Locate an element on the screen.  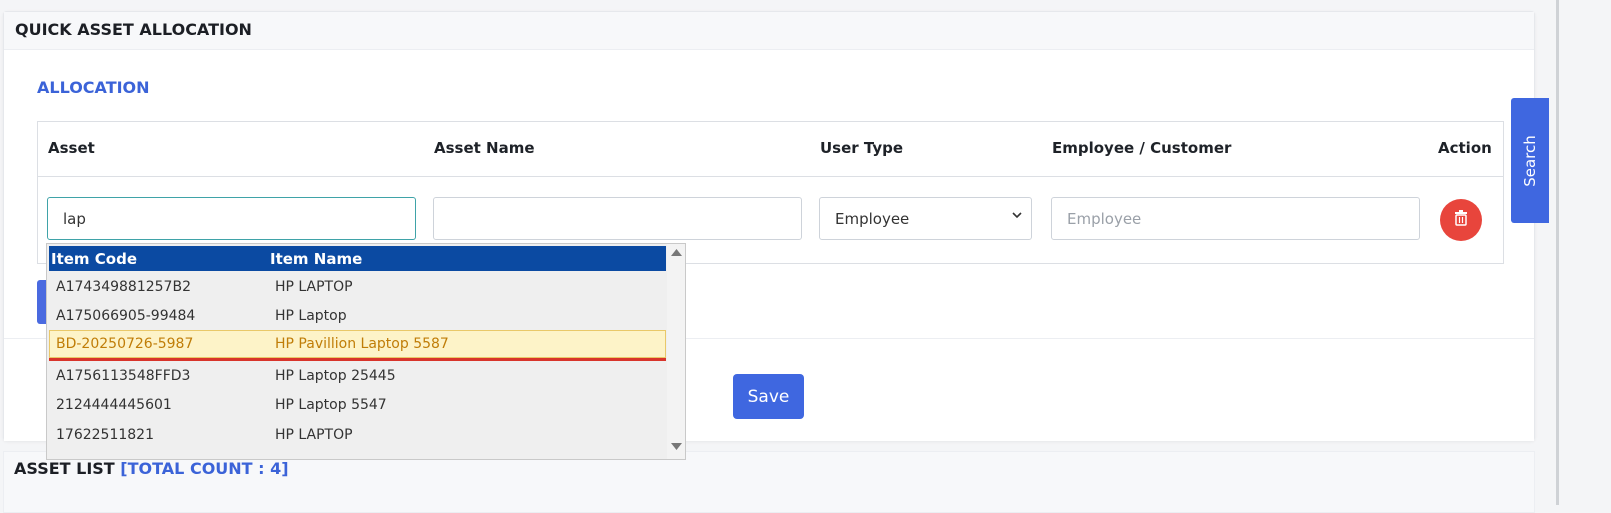
dropdown-header-name: Item Name is located at coordinates (316, 259).